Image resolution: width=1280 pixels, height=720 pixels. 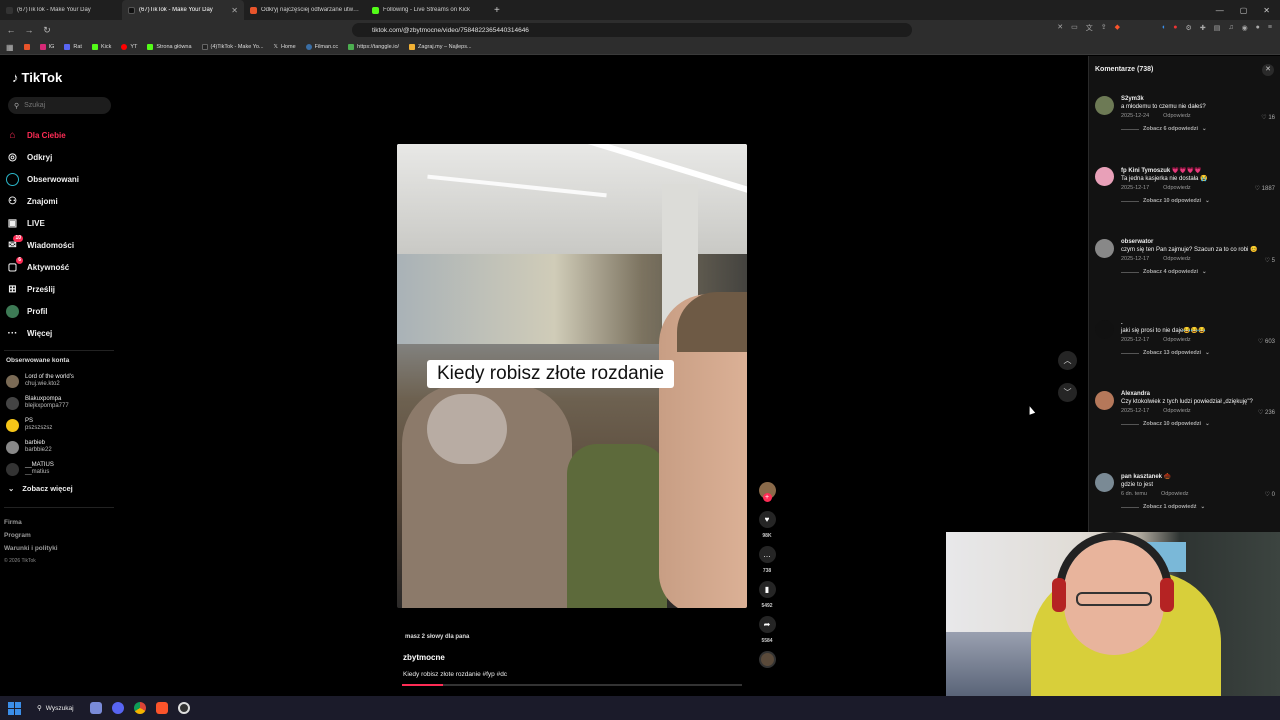 What do you see at coordinates (1089, 28) in the screenshot?
I see `translate-icon: 文` at bounding box center [1089, 28].